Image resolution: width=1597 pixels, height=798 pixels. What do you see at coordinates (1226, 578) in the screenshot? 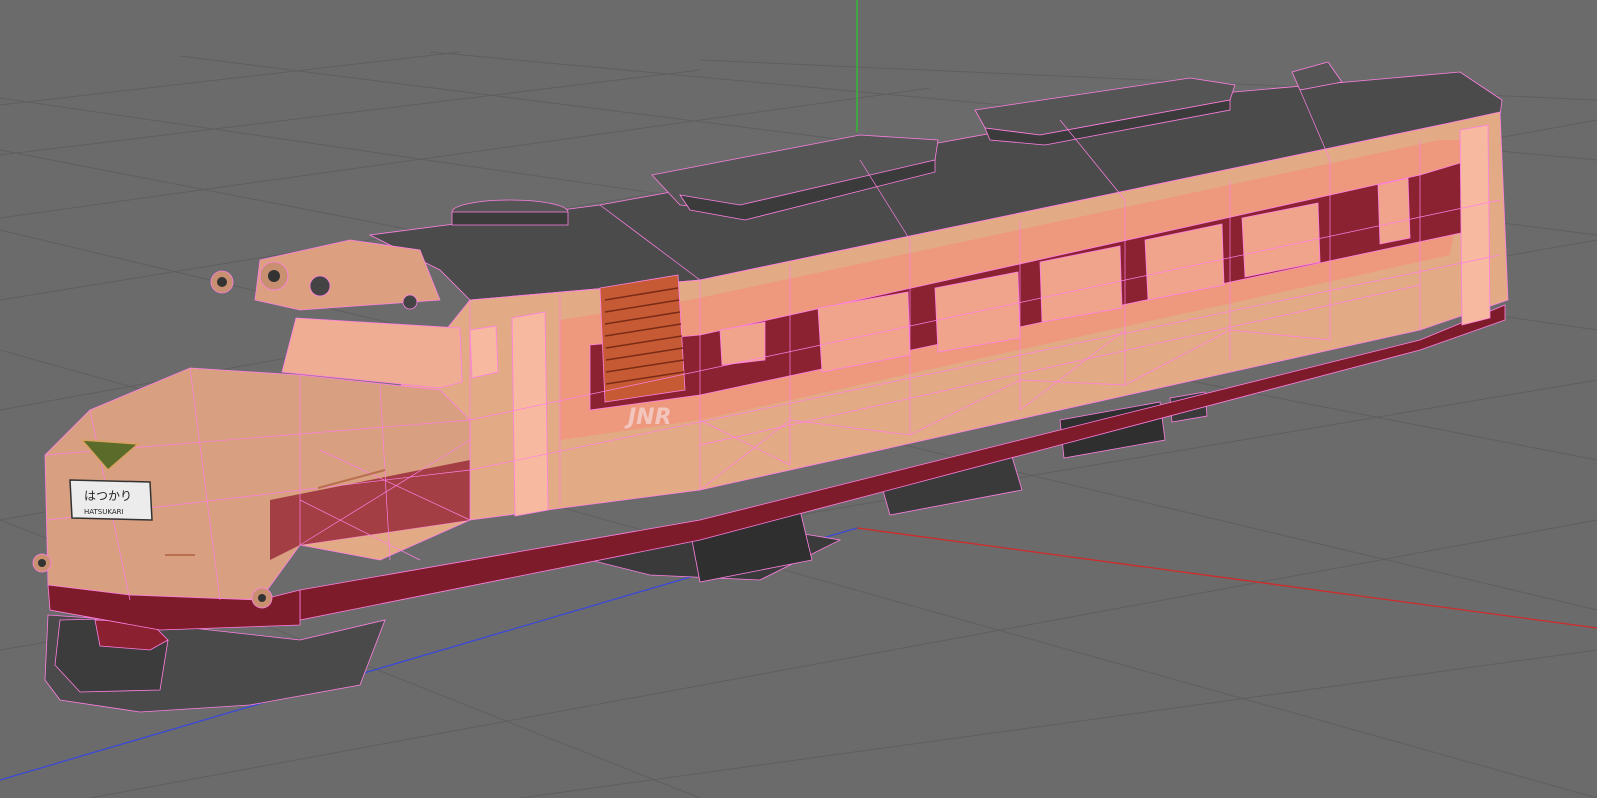
I see `x-axis-line` at bounding box center [1226, 578].